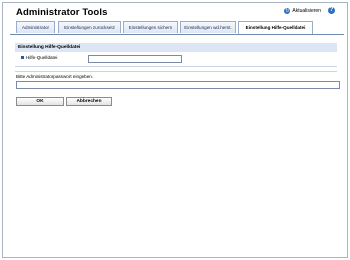 This screenshot has height=260, width=350. What do you see at coordinates (150, 27) in the screenshot?
I see `tab-backup-settings: Einstellungen sichern` at bounding box center [150, 27].